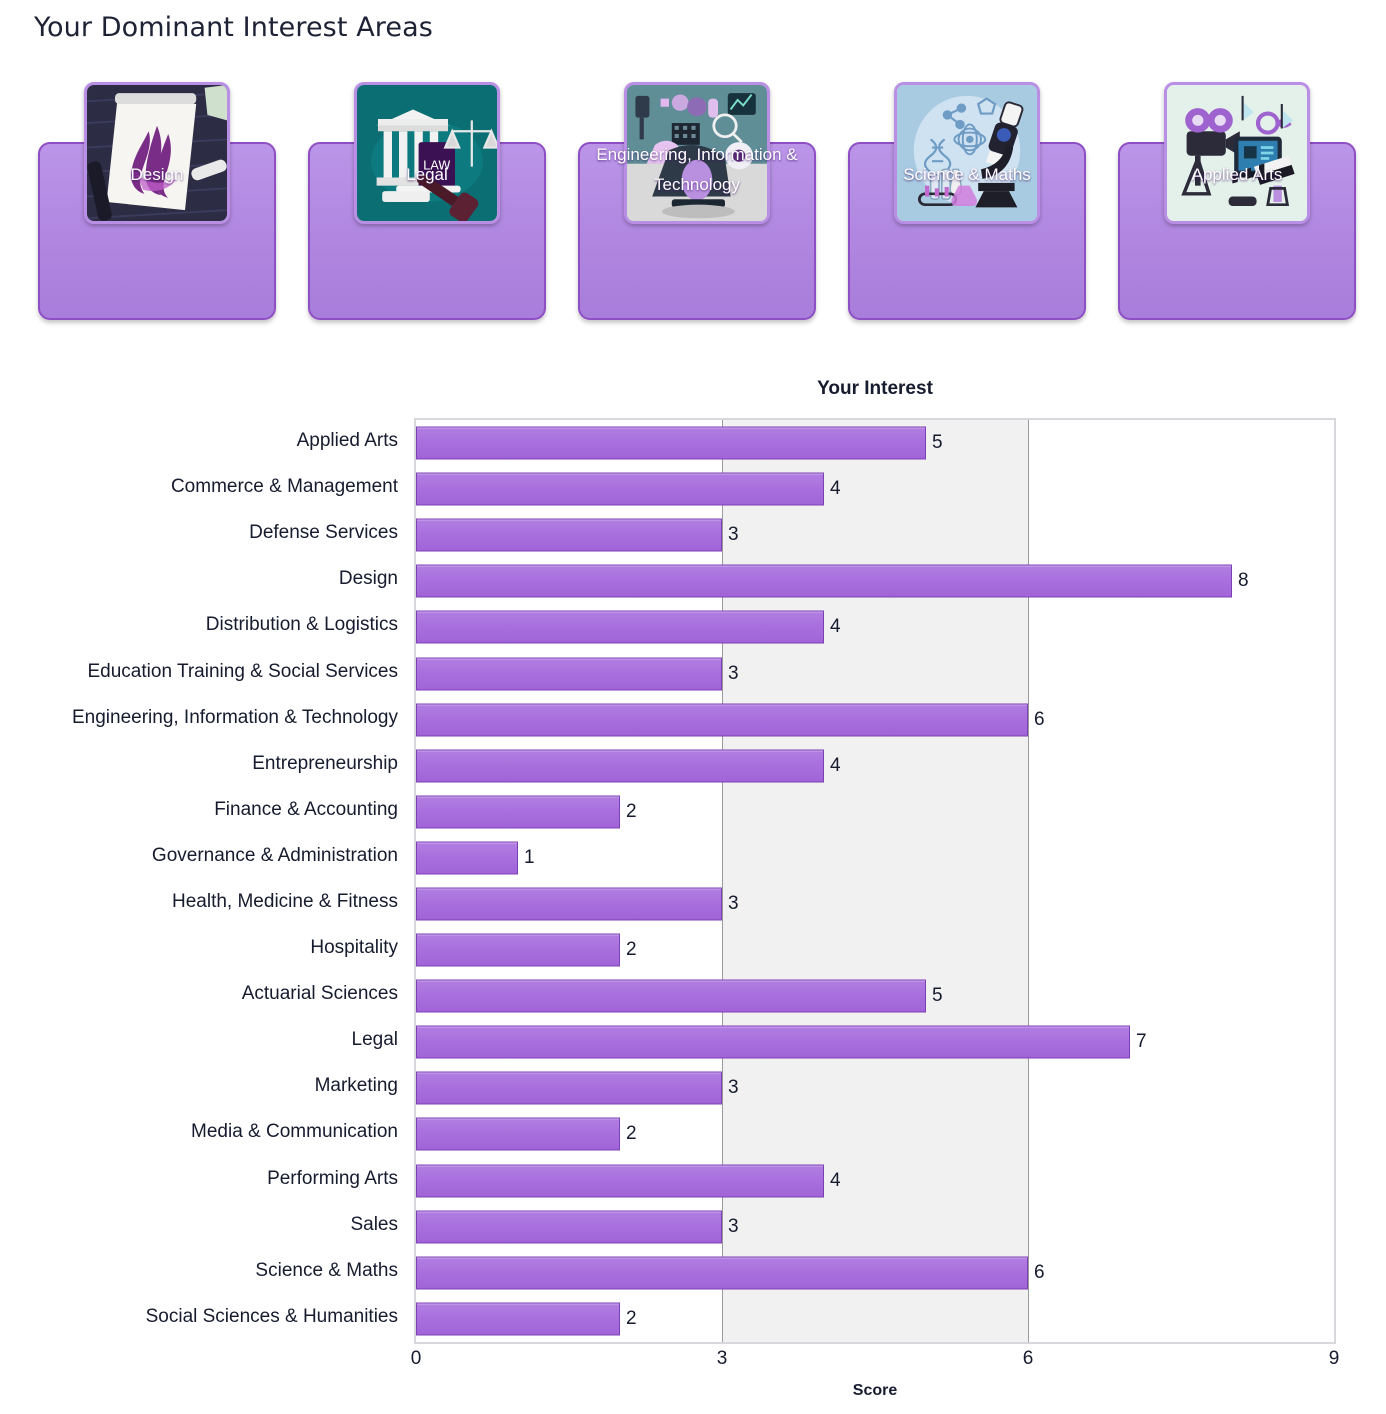 The height and width of the screenshot is (1414, 1386). What do you see at coordinates (967, 174) in the screenshot?
I see `card-label: Science & Maths` at bounding box center [967, 174].